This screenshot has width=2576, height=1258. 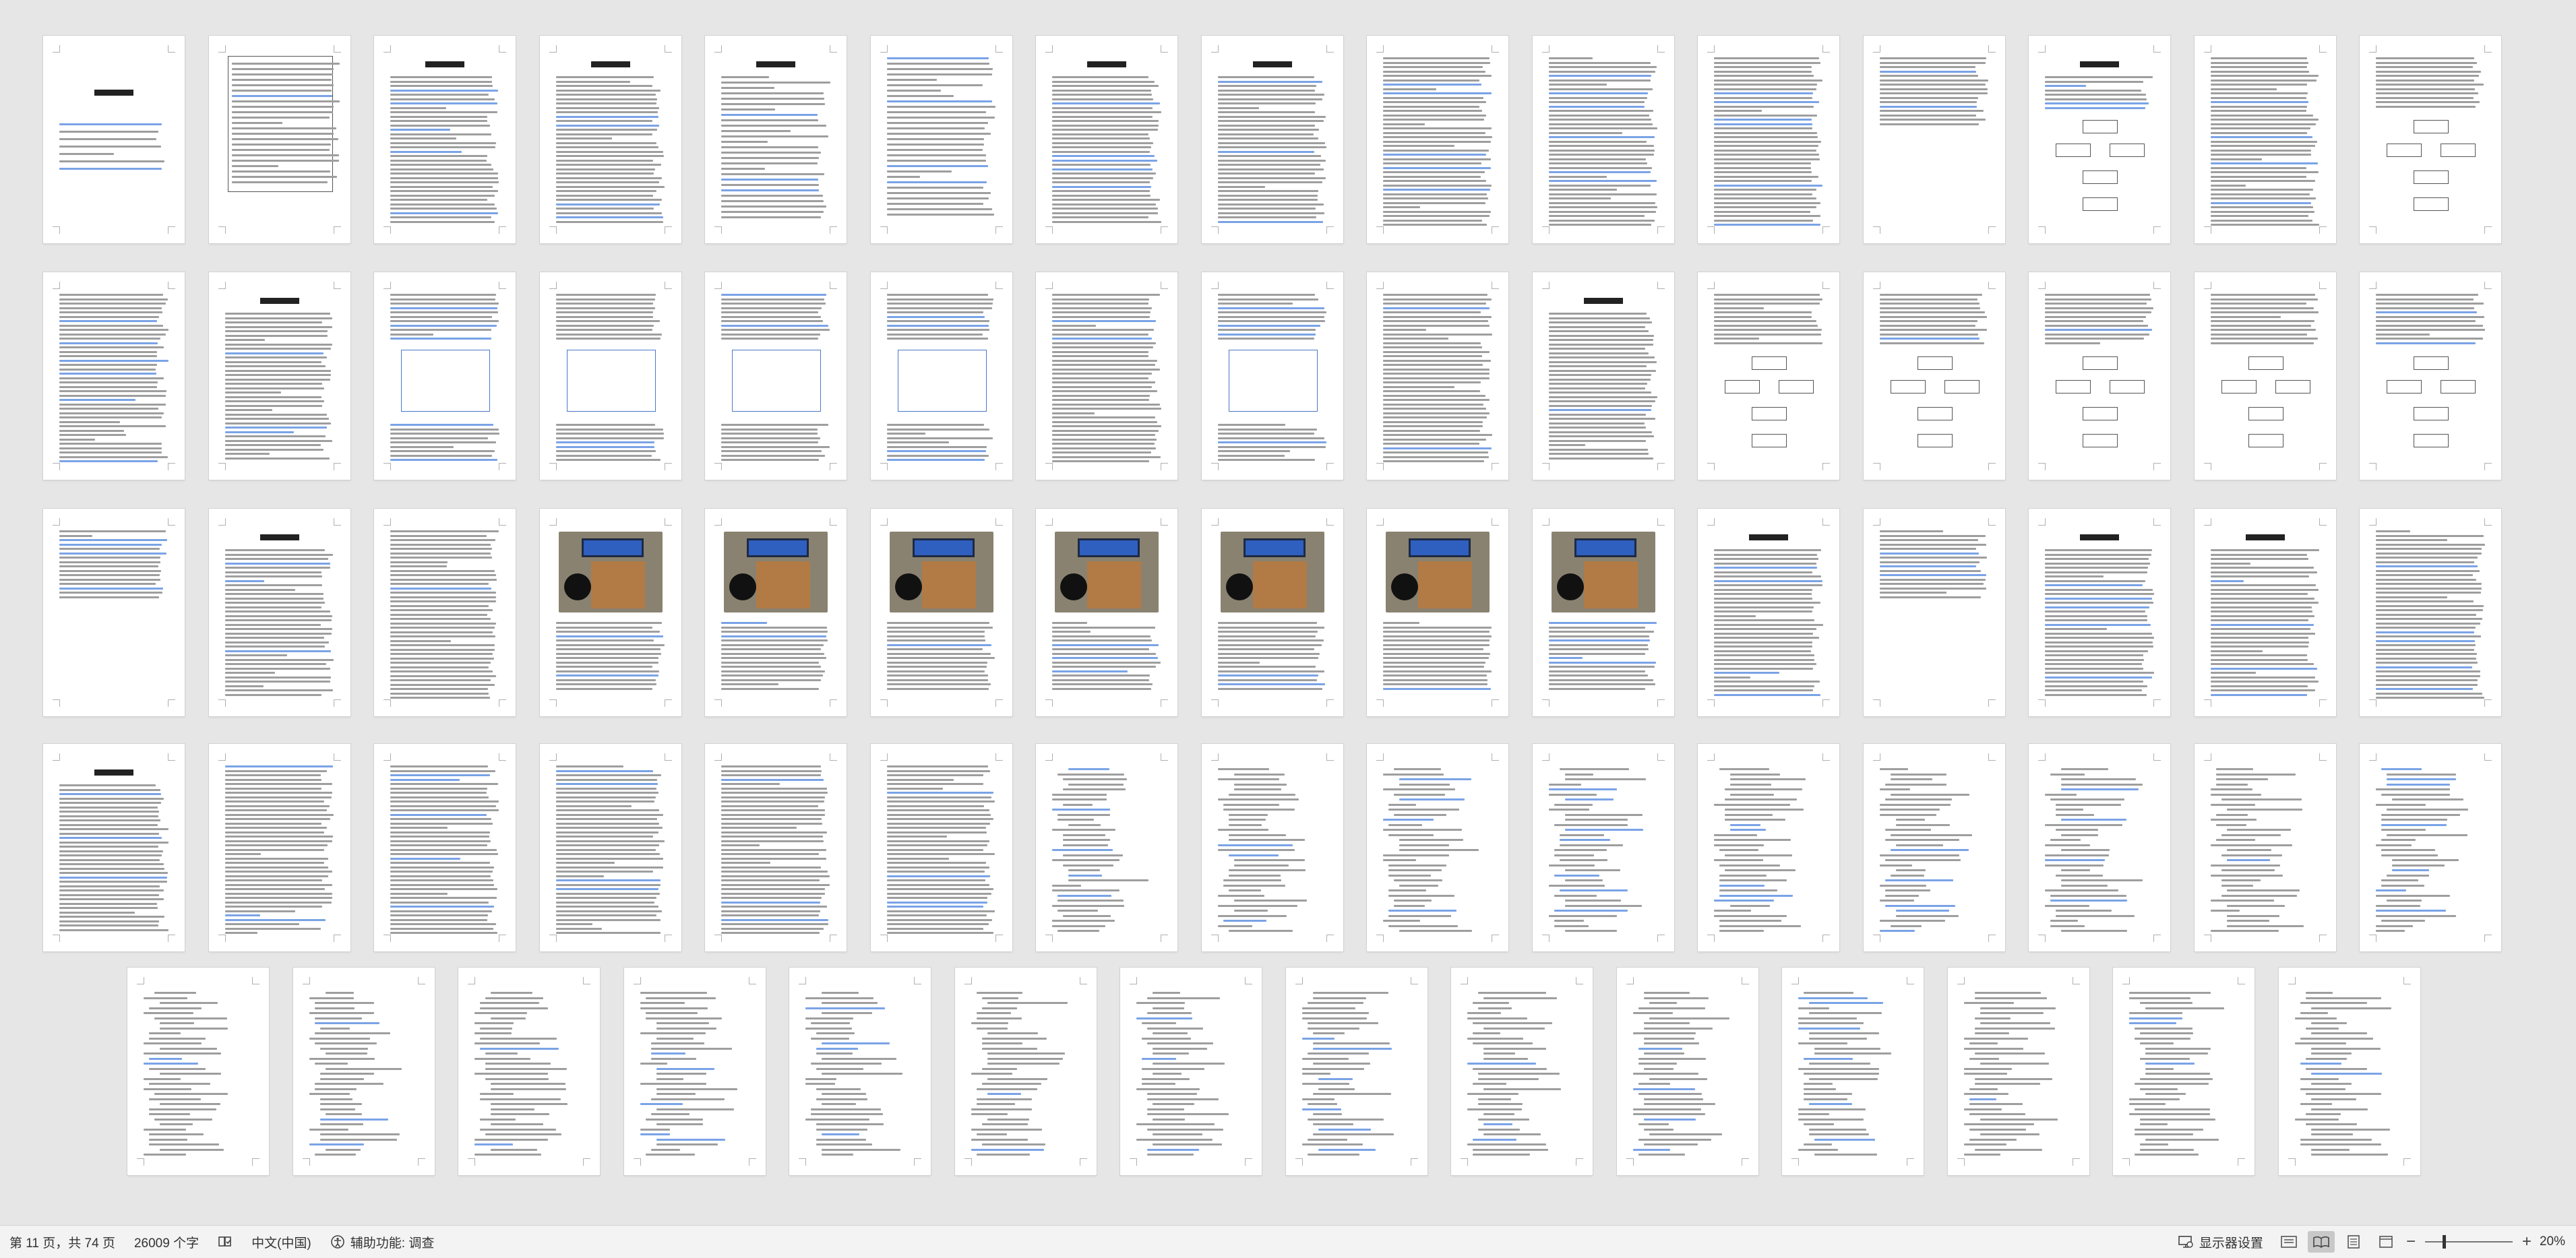 I want to click on accessibility-button: 辅助功能: 调查, so click(x=383, y=1242).